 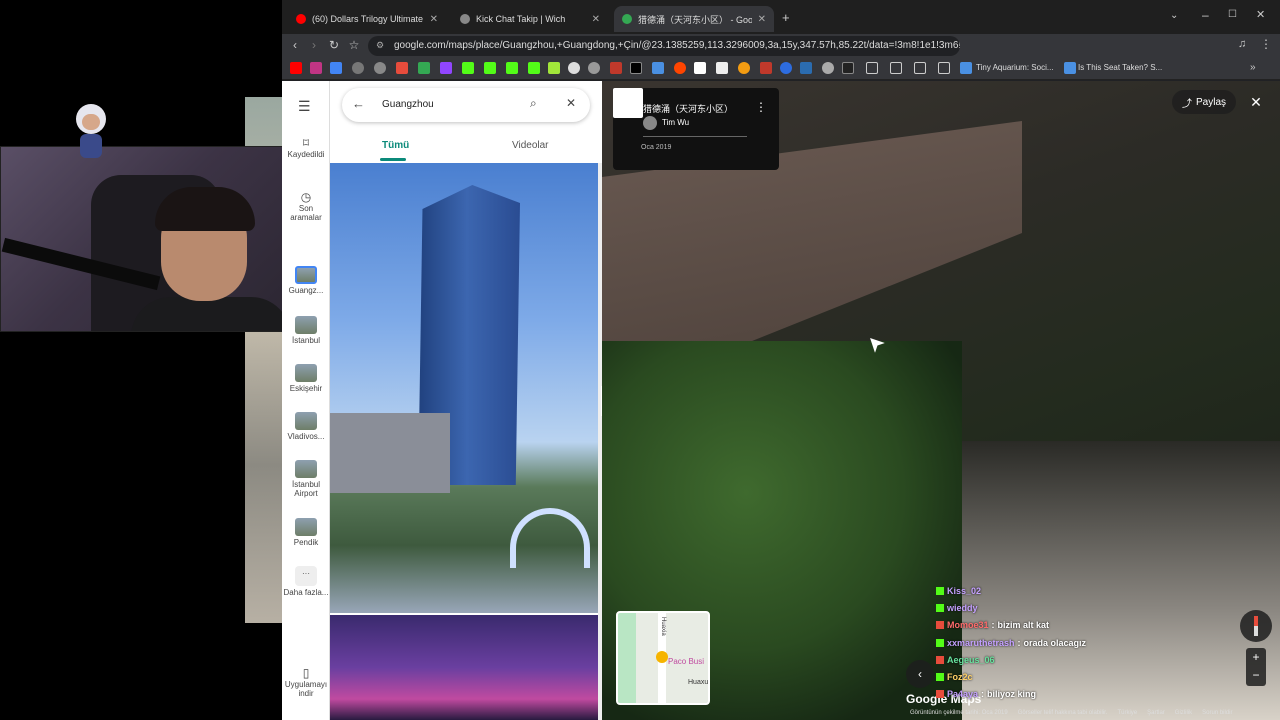 What do you see at coordinates (920, 674) in the screenshot?
I see `previous-image-button: ‹` at bounding box center [920, 674].